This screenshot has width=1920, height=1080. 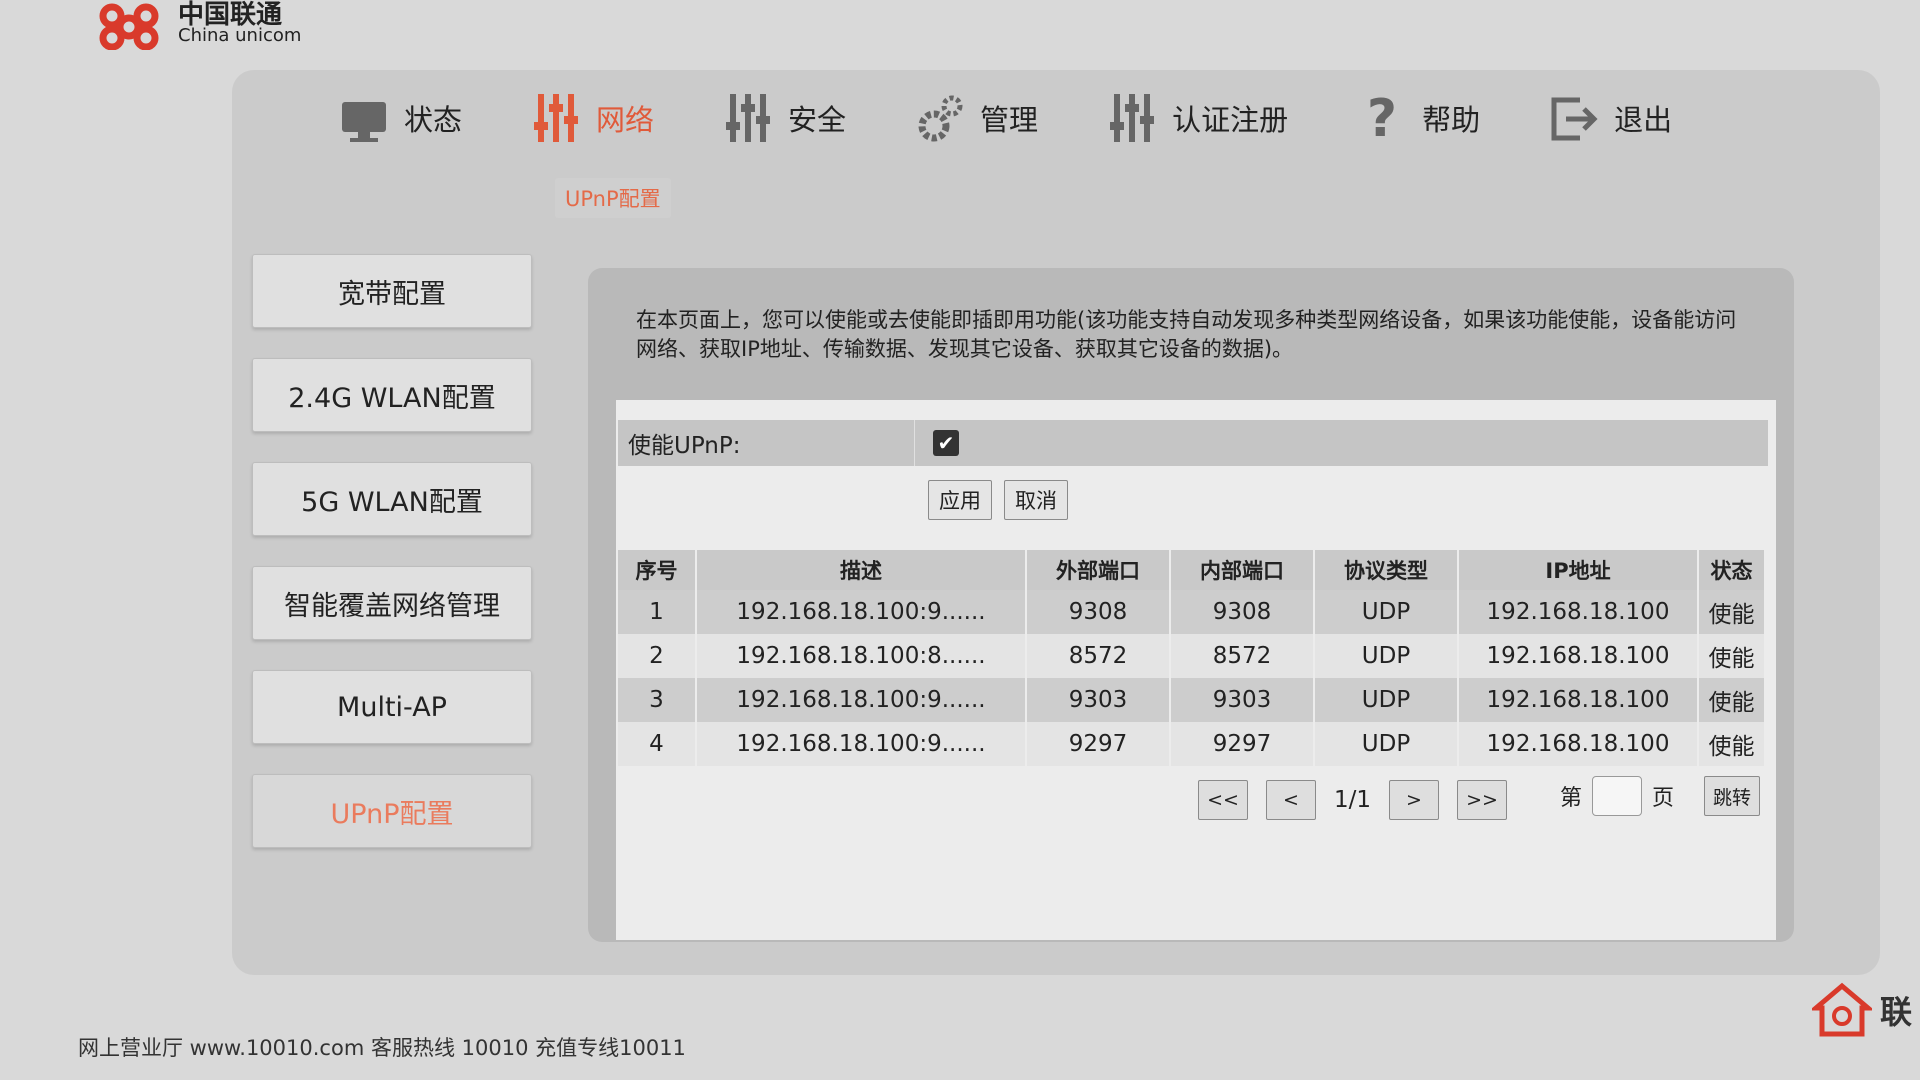 What do you see at coordinates (1842, 1009) in the screenshot?
I see `home-logo-icon` at bounding box center [1842, 1009].